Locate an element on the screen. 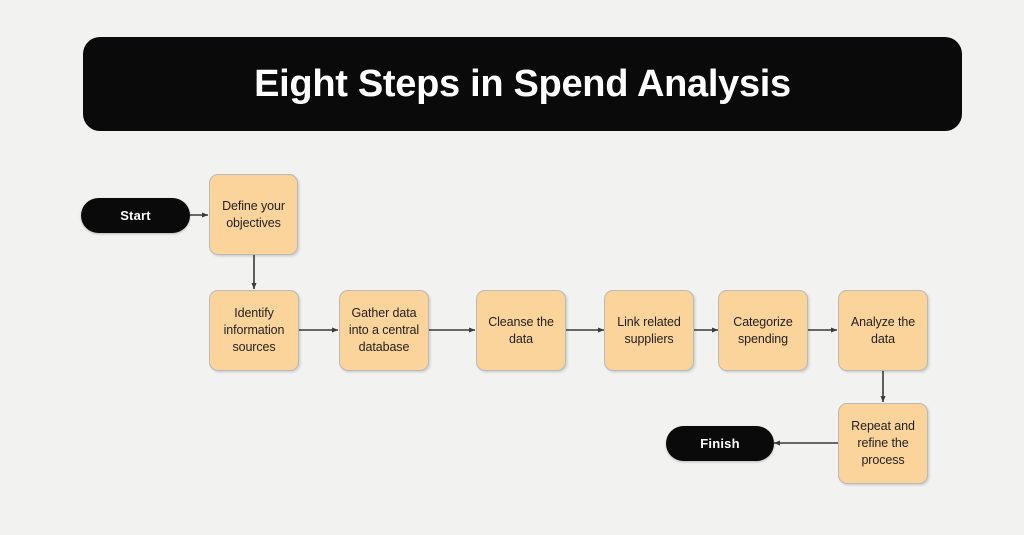 This screenshot has width=1024, height=535. terminator-start: Start is located at coordinates (135, 215).